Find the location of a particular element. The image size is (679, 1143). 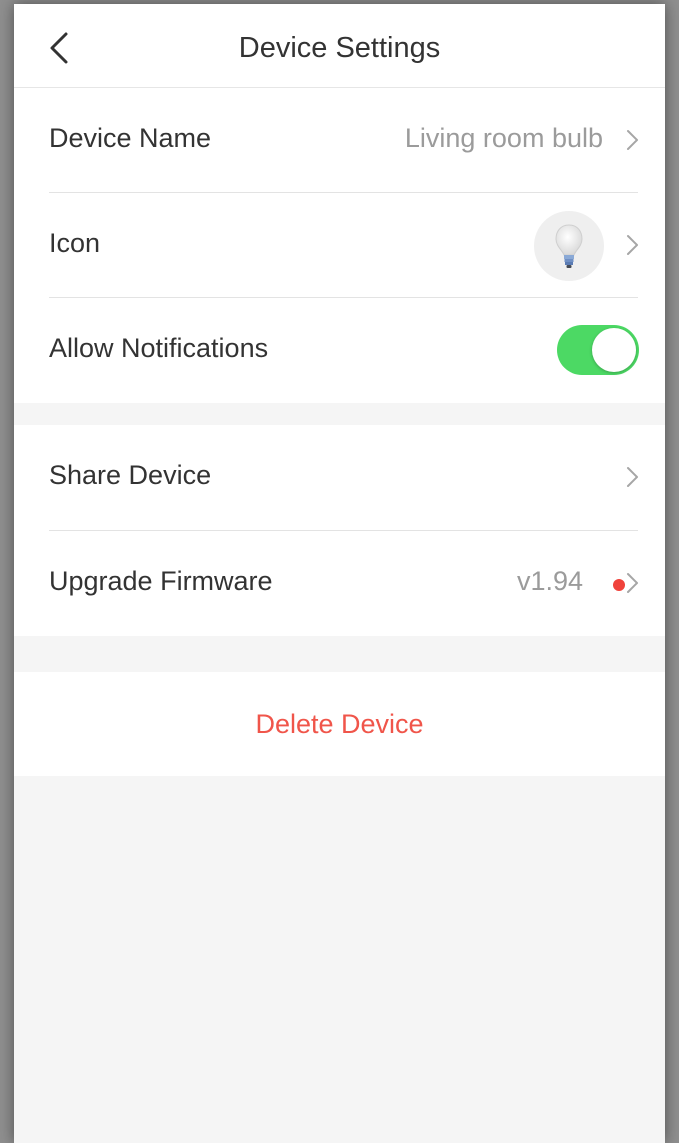

update-indicator-dot is located at coordinates (619, 585).